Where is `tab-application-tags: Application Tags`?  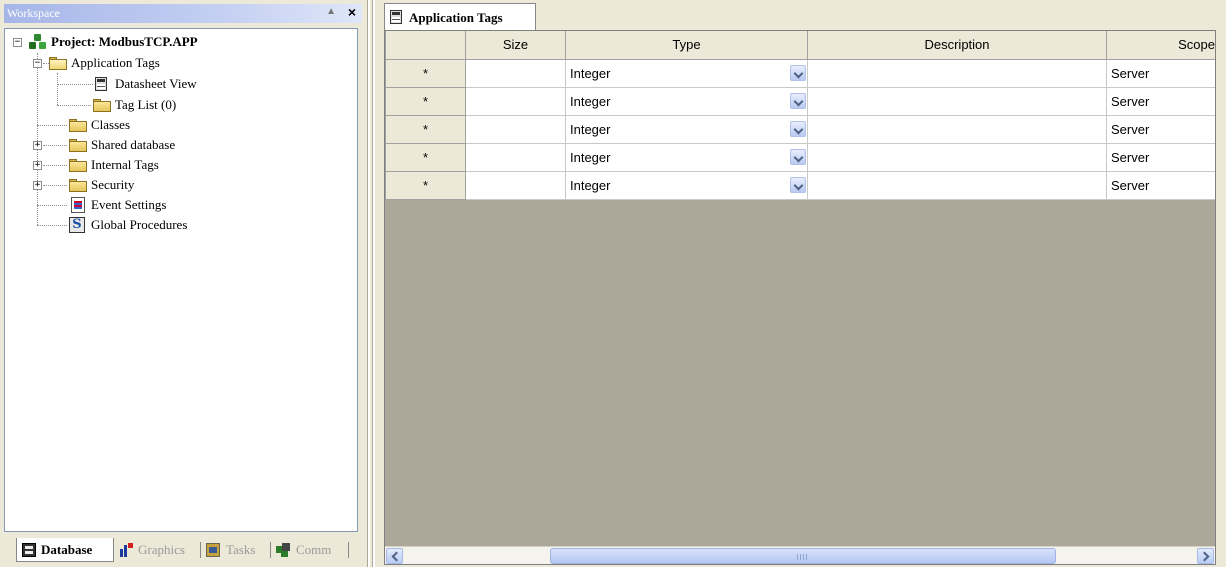
tab-application-tags: Application Tags is located at coordinates (460, 16).